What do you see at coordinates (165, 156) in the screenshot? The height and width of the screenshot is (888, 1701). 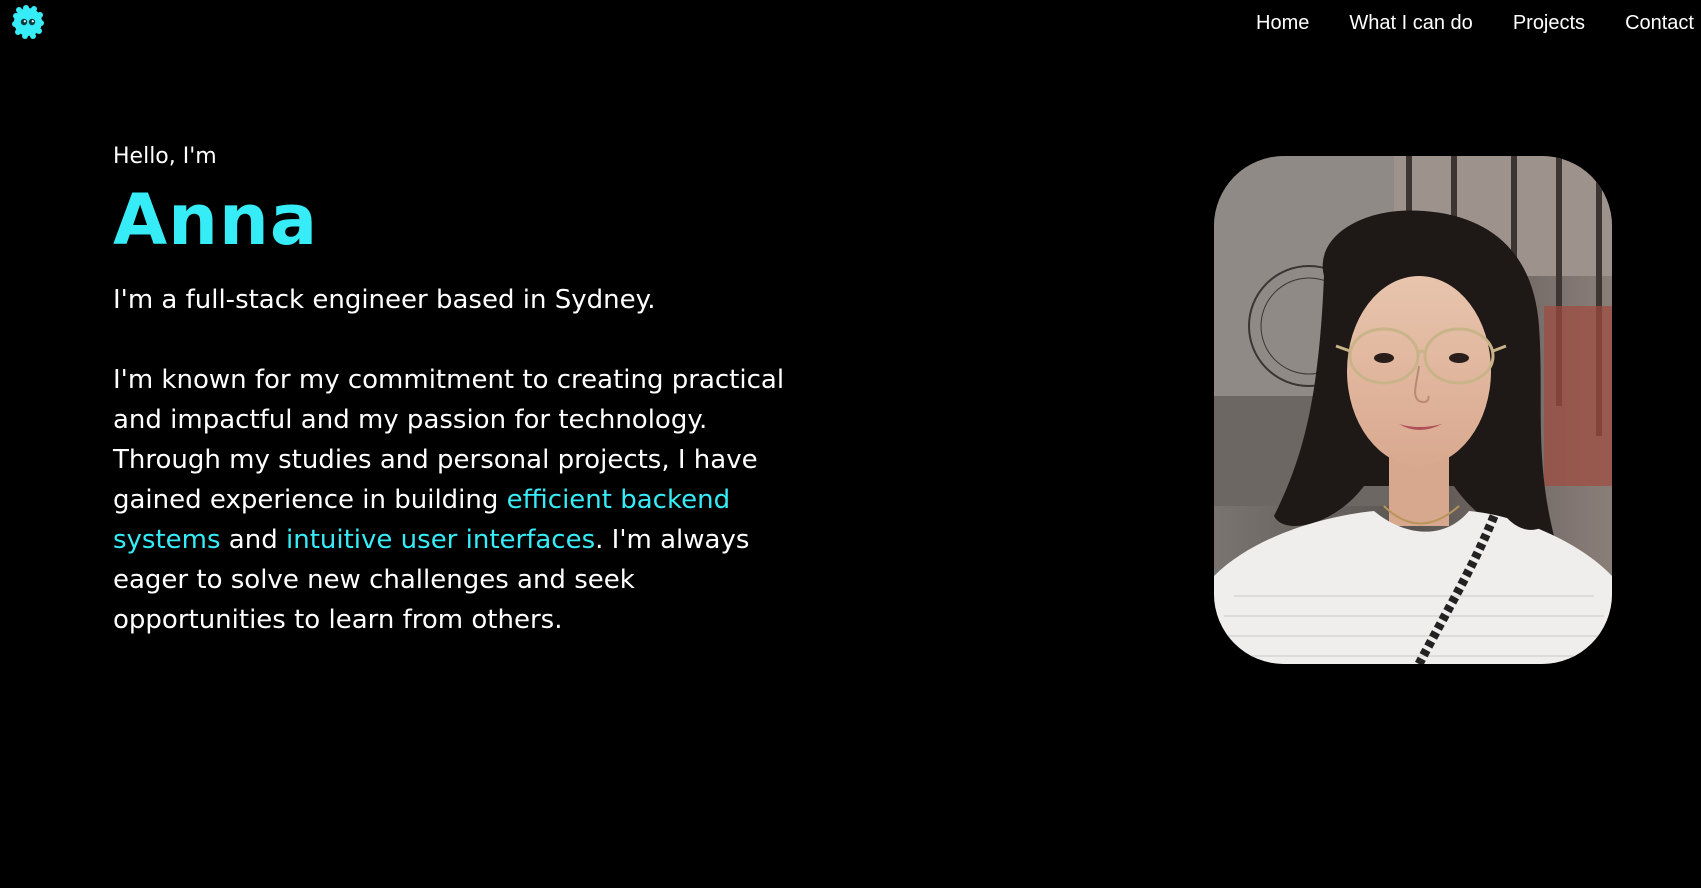 I see `hero-greeting: Hello, I'm` at bounding box center [165, 156].